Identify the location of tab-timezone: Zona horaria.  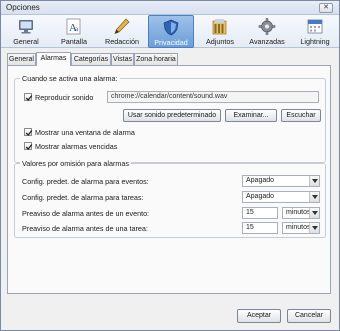
(156, 59).